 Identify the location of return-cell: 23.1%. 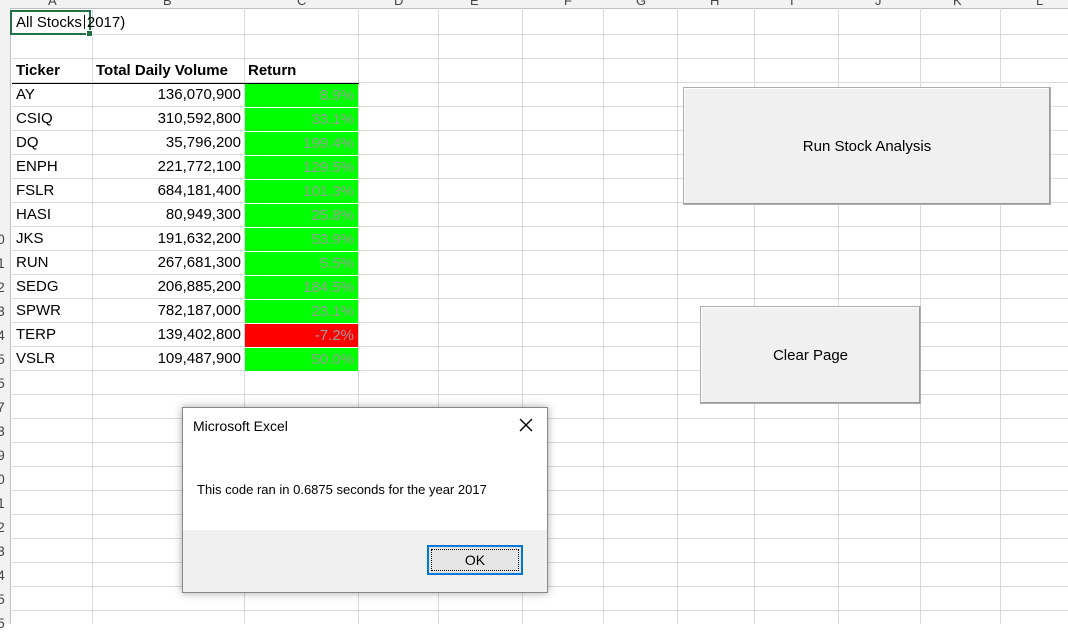
(301, 311).